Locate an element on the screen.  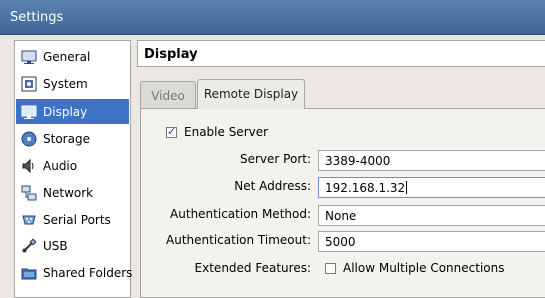
server-port-input: 3389-4000 is located at coordinates (431, 160).